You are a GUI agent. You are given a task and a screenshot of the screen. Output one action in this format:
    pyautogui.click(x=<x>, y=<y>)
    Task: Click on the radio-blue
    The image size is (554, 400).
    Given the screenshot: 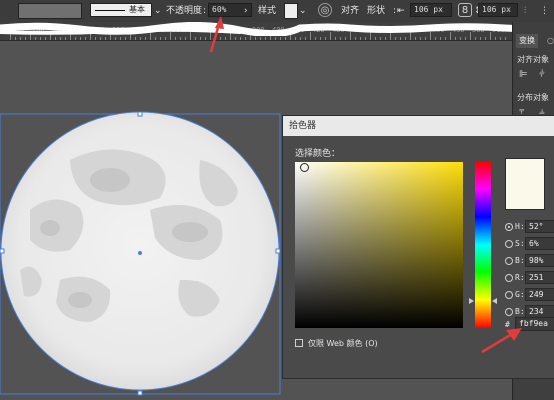 What is the action you would take?
    pyautogui.click(x=509, y=312)
    